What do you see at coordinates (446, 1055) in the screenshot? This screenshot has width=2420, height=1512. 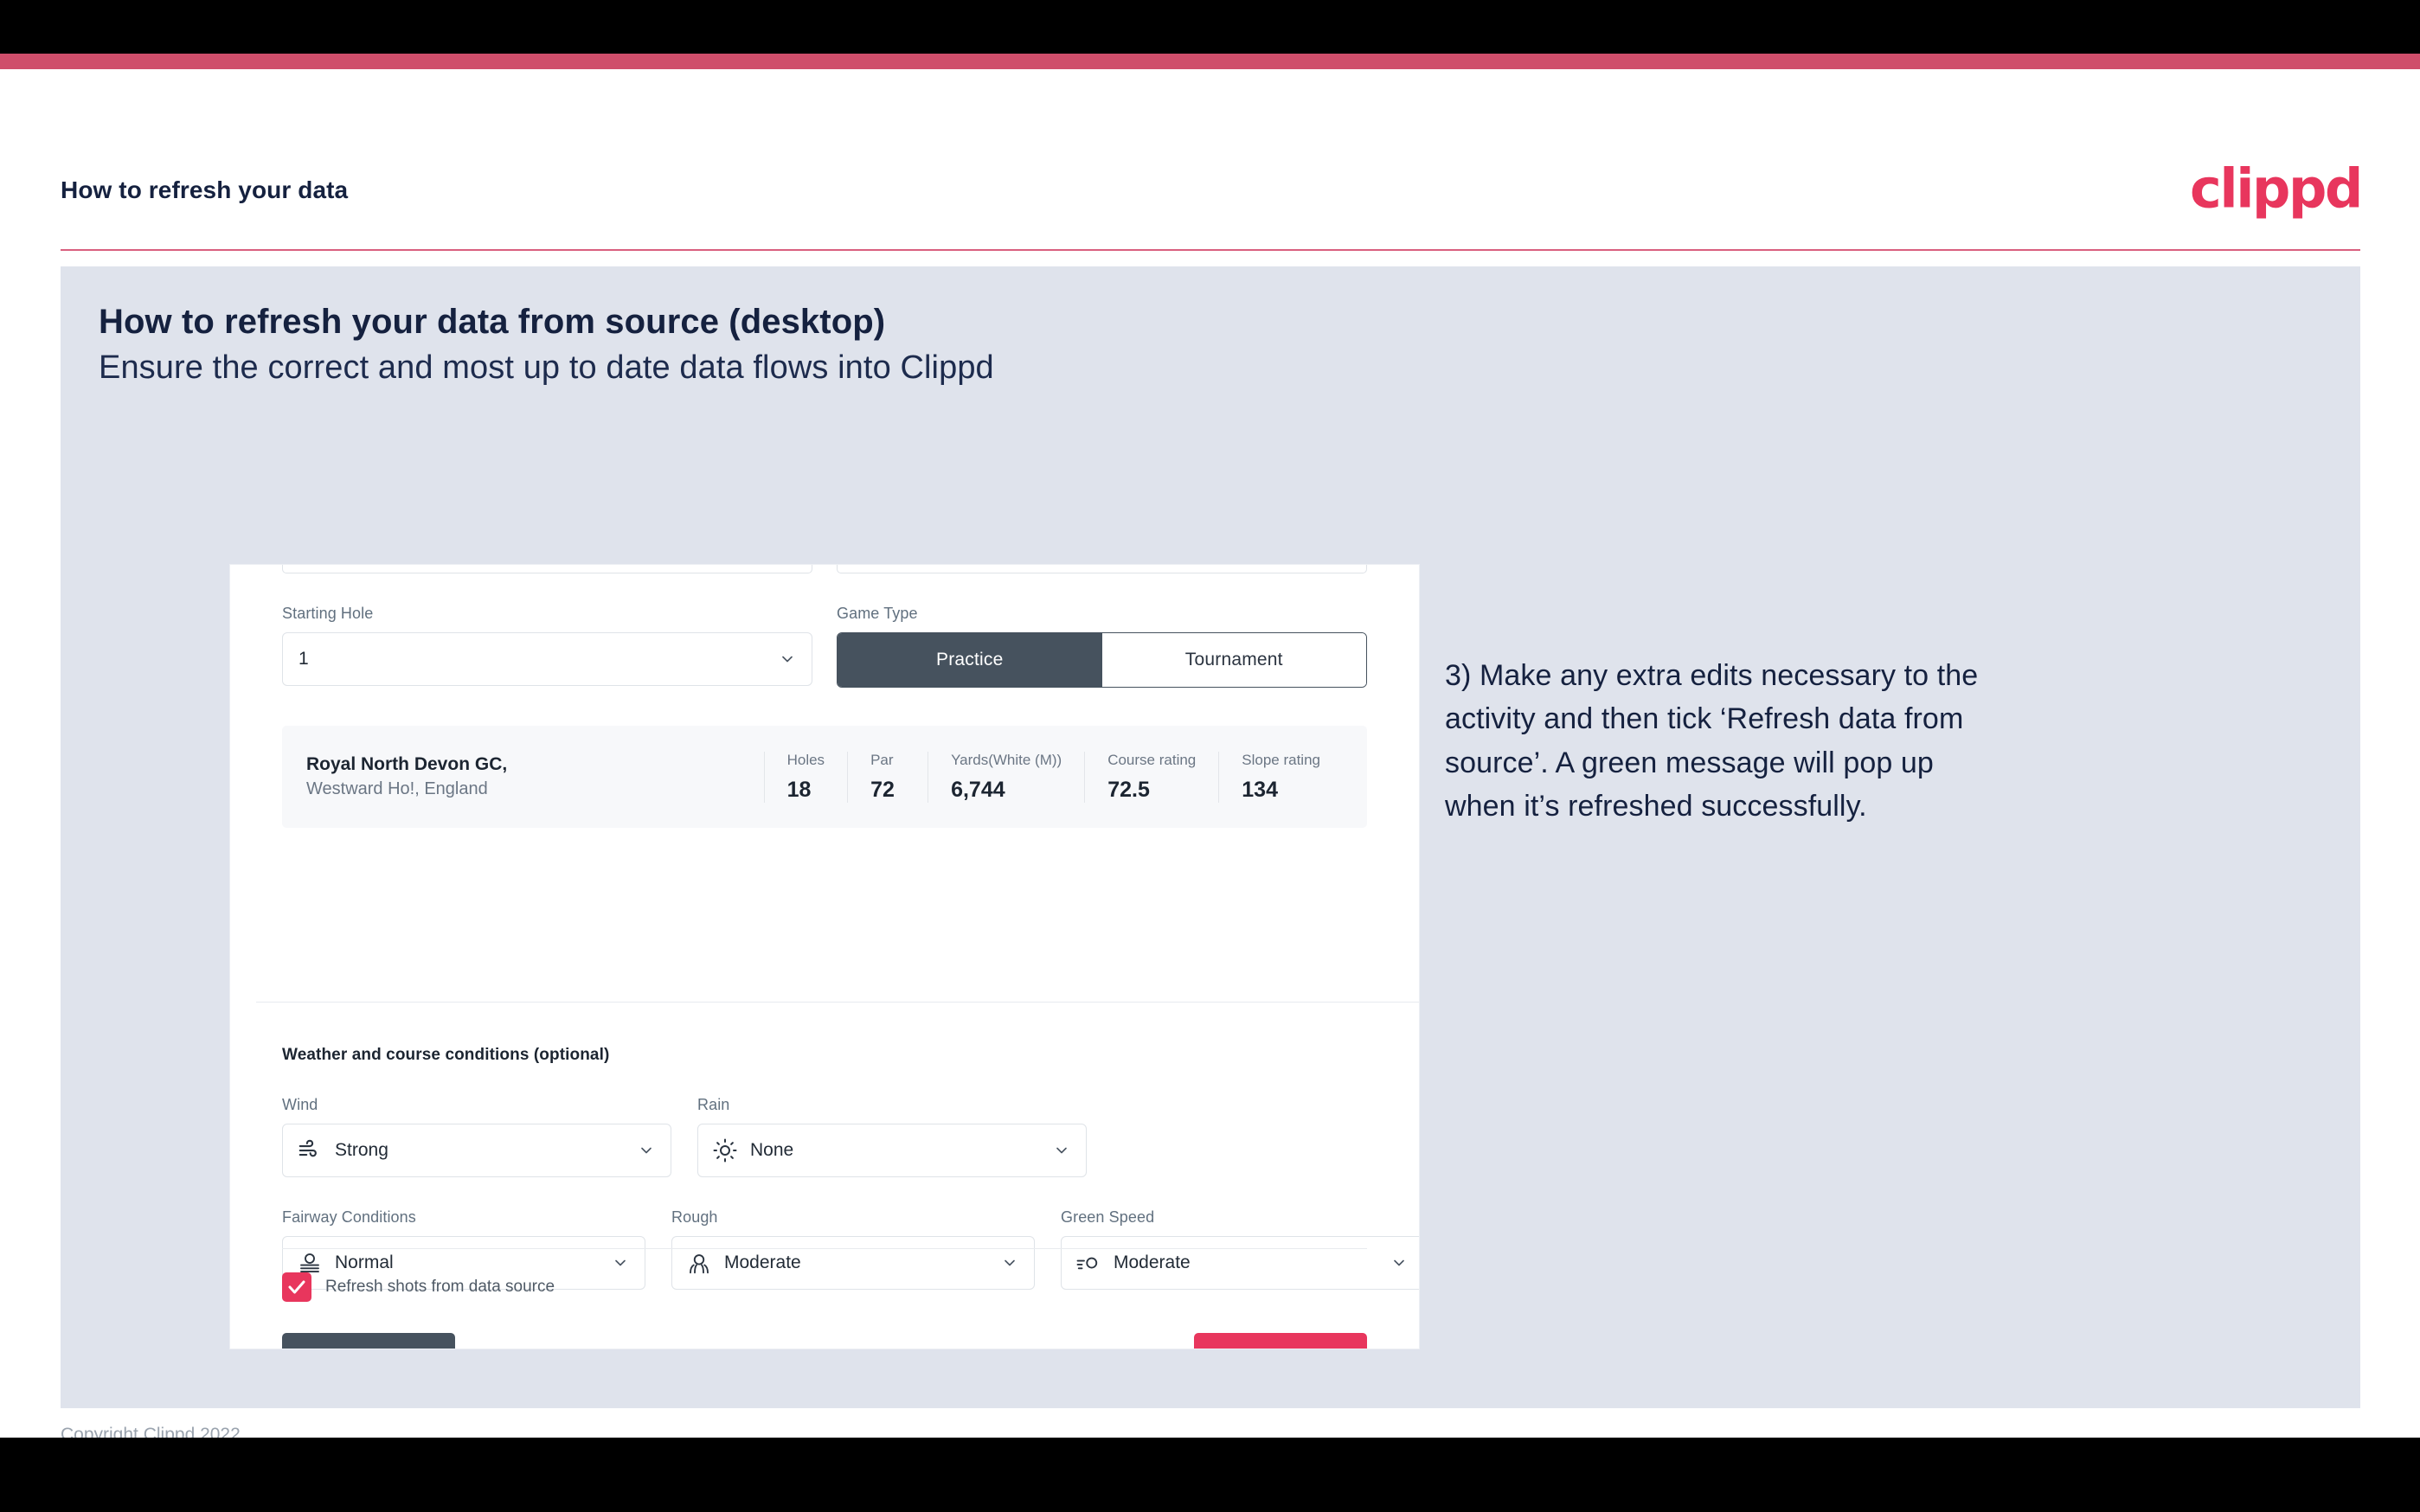 I see `conditions-section-title: Weather and course conditions (optional)` at bounding box center [446, 1055].